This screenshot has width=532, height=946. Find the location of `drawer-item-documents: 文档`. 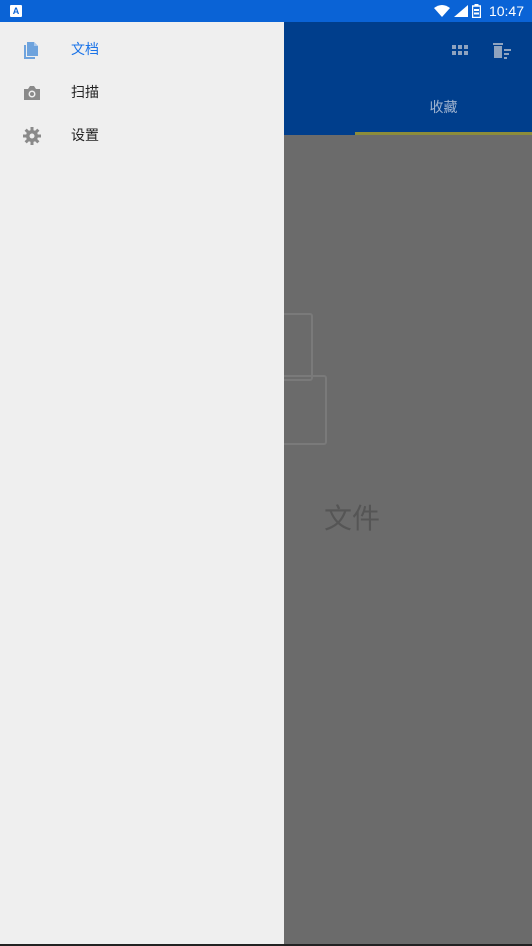

drawer-item-documents: 文档 is located at coordinates (142, 50).